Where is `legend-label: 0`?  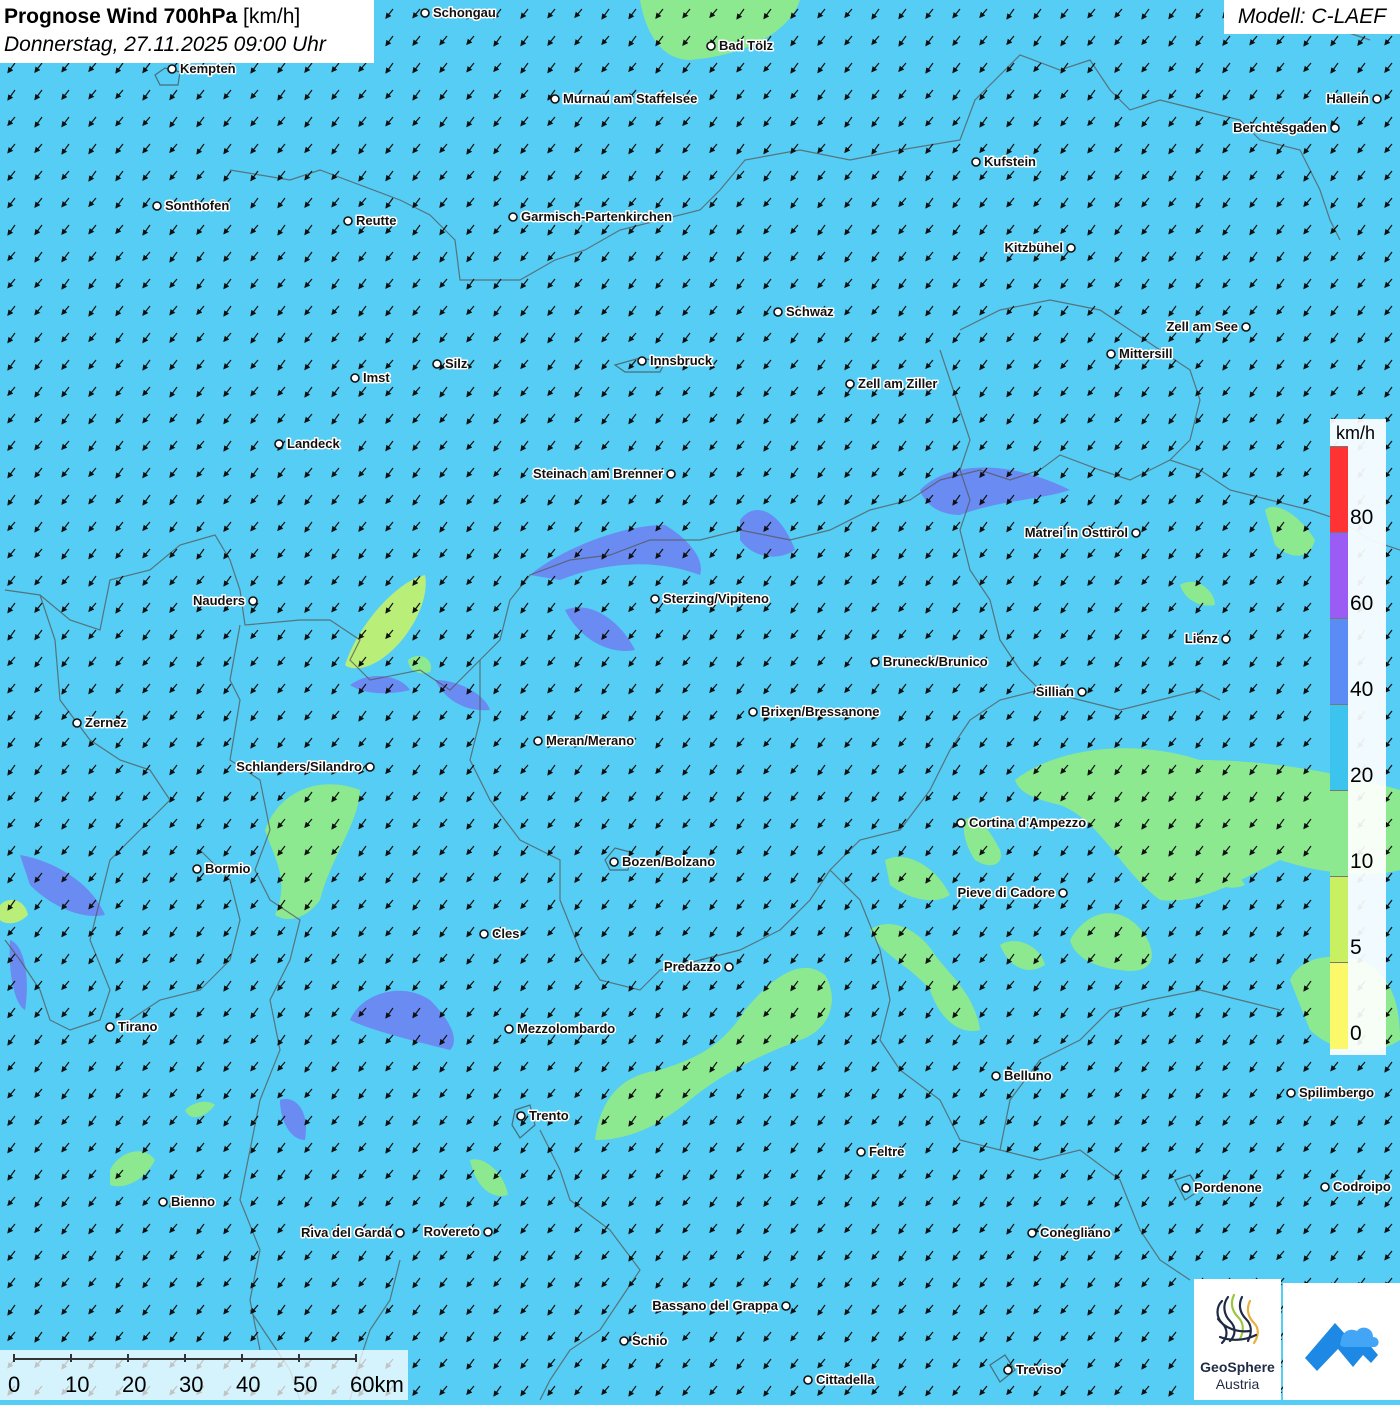 legend-label: 0 is located at coordinates (1356, 1033).